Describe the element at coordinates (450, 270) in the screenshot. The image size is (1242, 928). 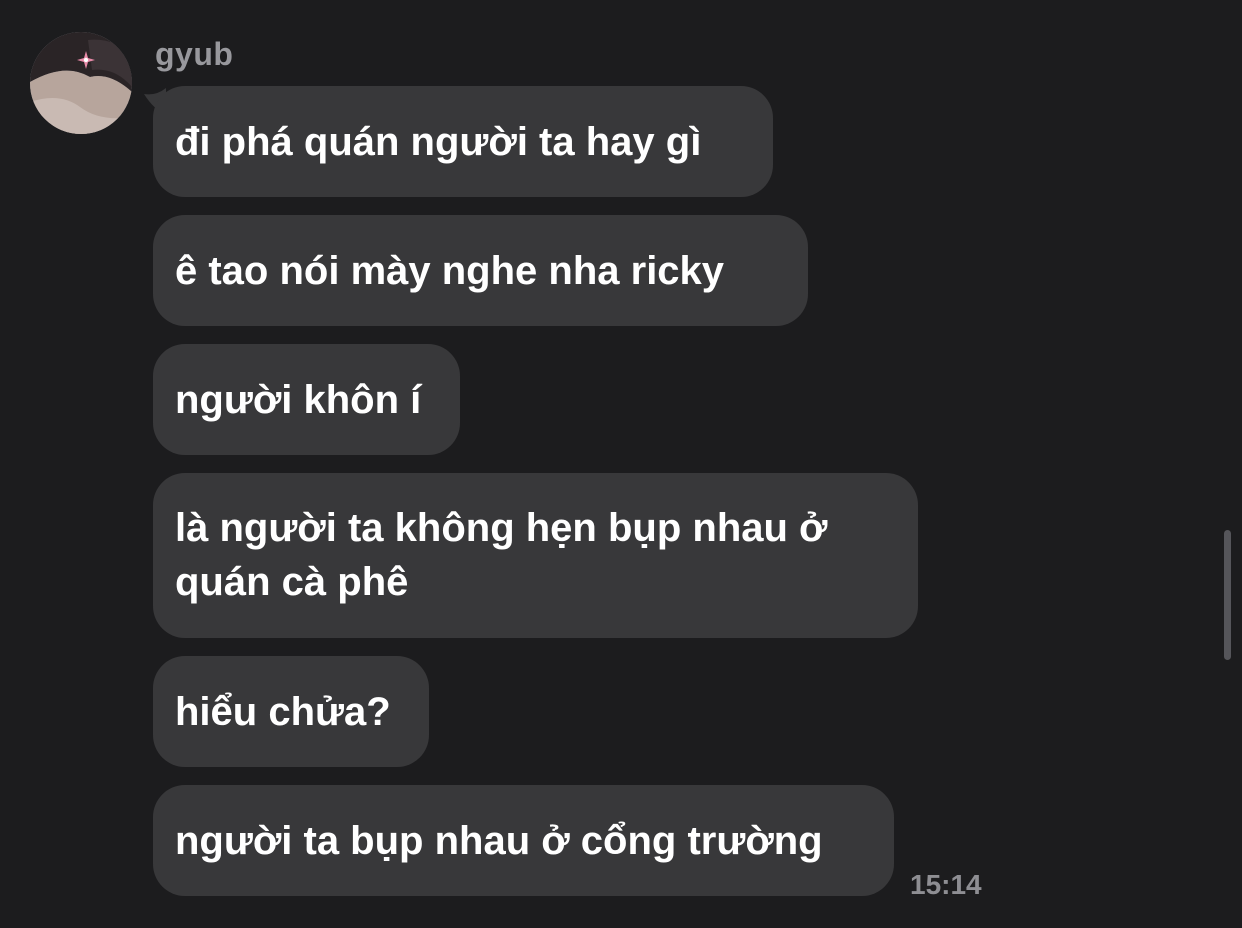
I see `message-text: ê tao nói mày nghe nha ricky` at that location.